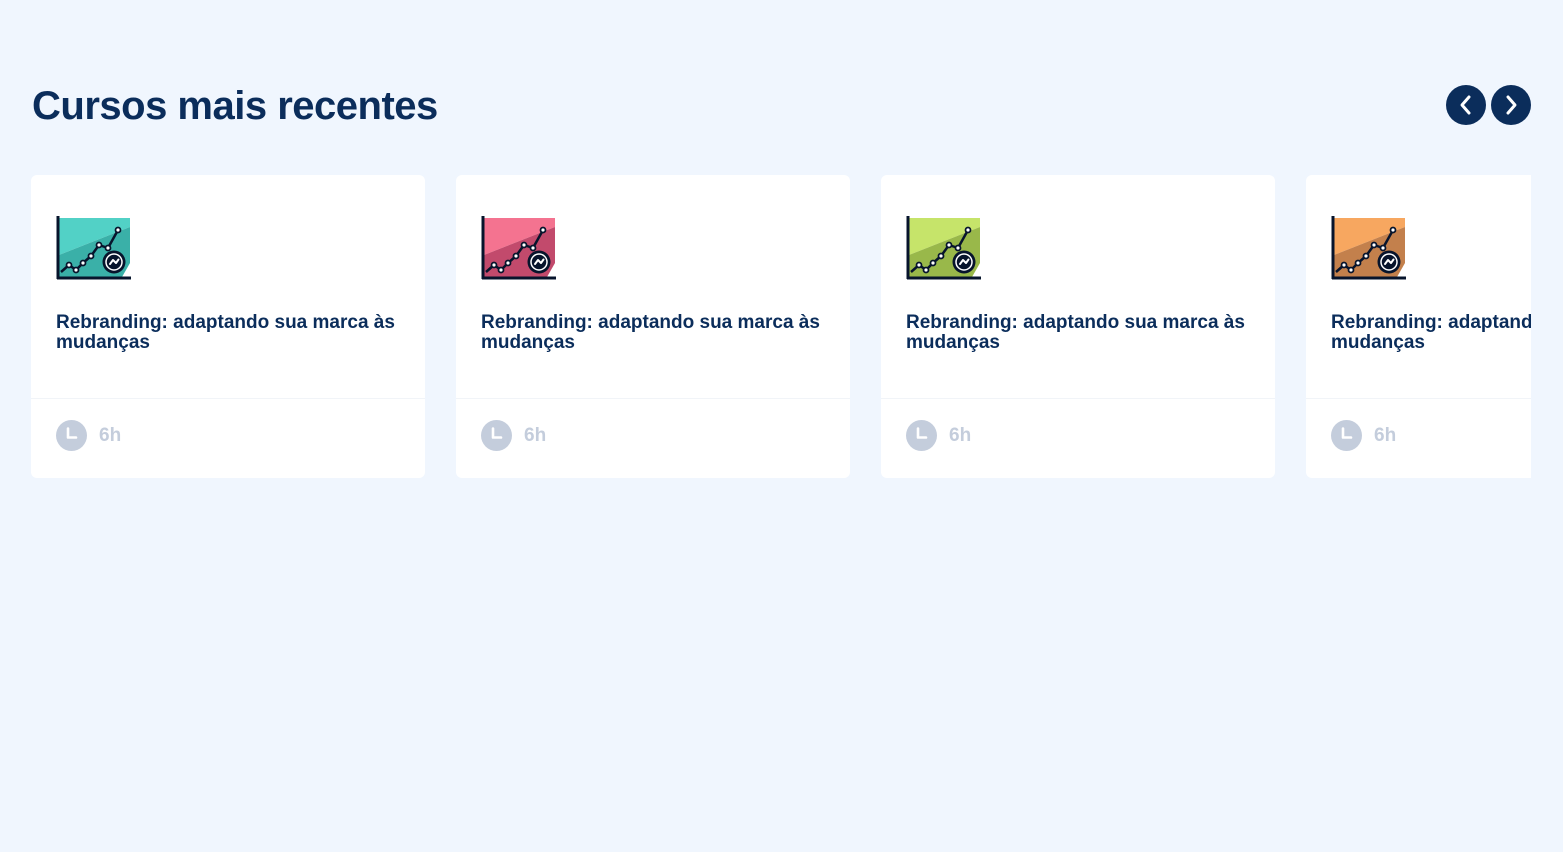  I want to click on section-title: Cursos mais recentes, so click(235, 106).